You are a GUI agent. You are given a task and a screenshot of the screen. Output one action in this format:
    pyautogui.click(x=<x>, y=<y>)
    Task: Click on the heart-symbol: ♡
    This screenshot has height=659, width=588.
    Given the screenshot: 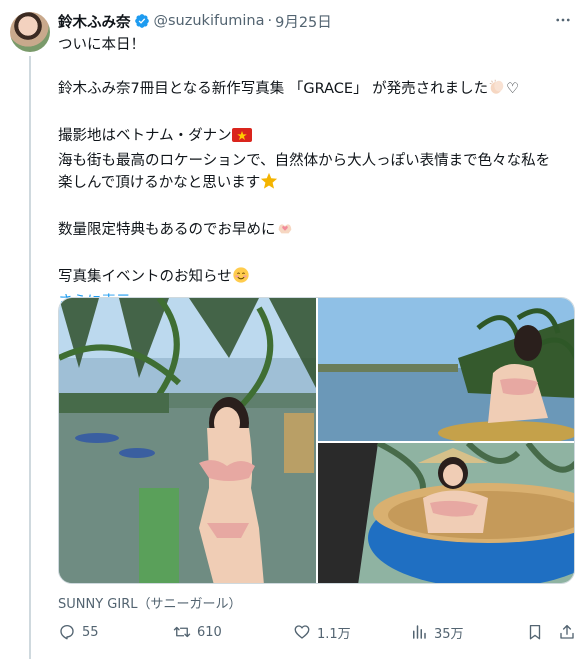 What is the action you would take?
    pyautogui.click(x=513, y=89)
    